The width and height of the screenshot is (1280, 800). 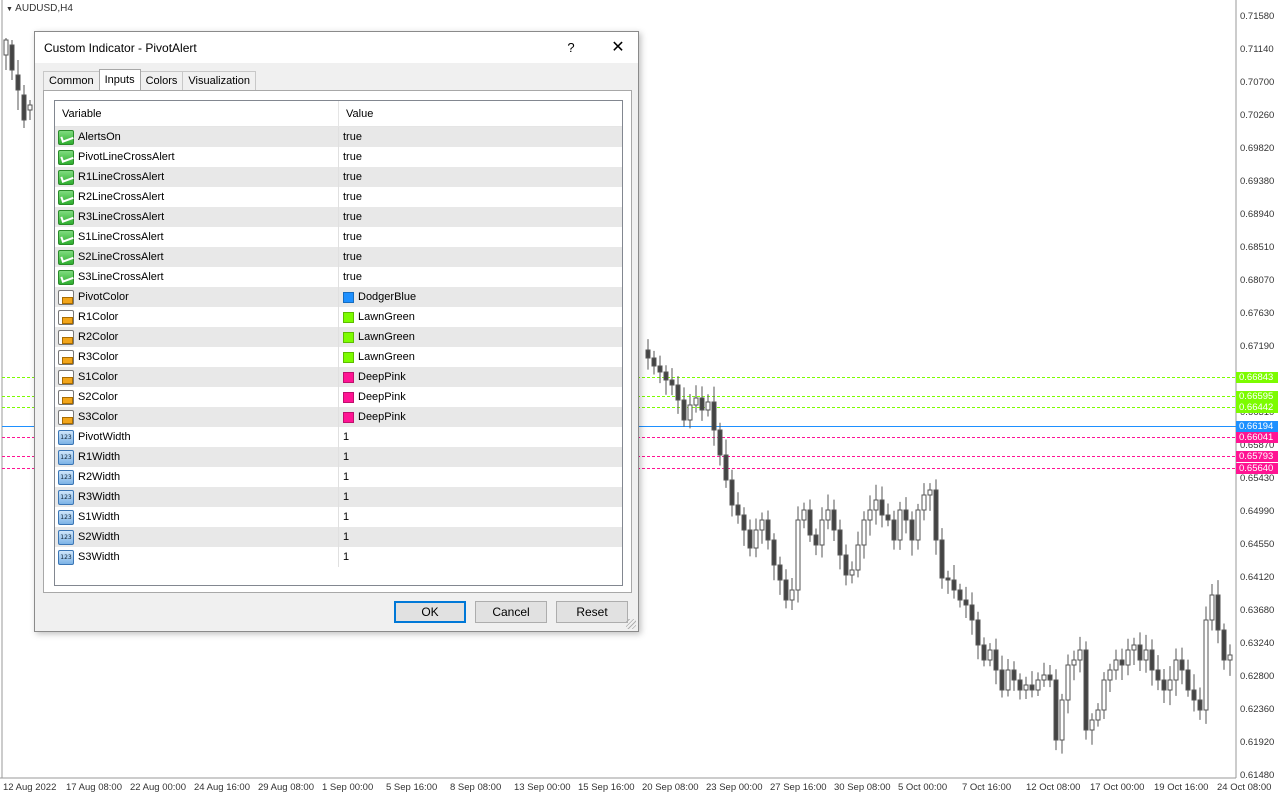 I want to click on dropdown-arrow-icon: ▼, so click(x=9, y=9).